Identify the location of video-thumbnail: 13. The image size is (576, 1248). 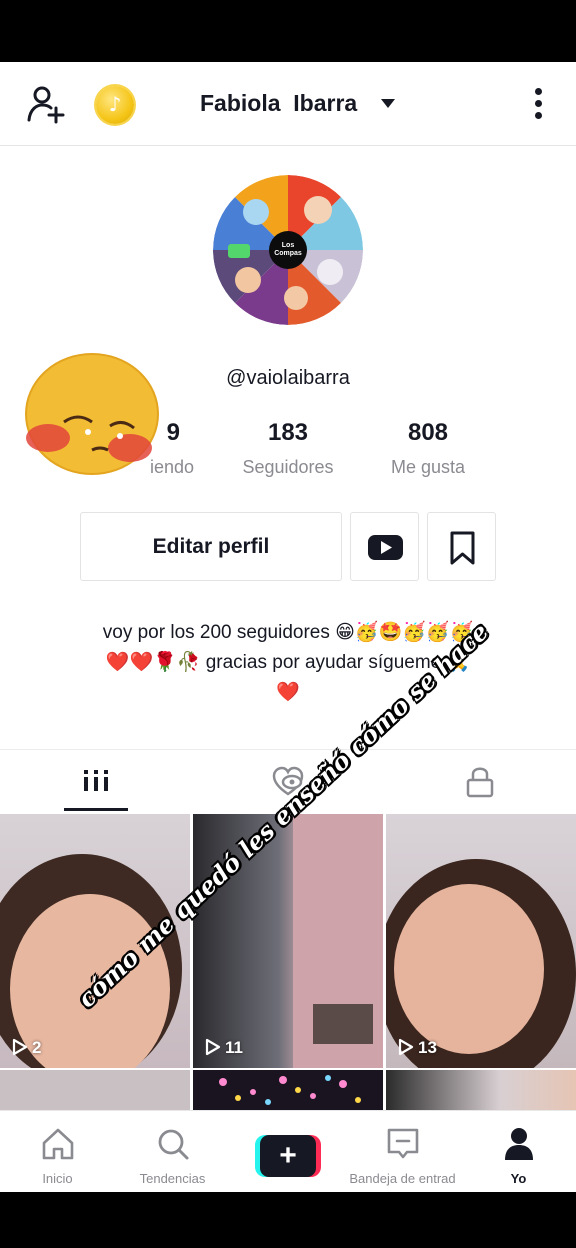
(481, 941).